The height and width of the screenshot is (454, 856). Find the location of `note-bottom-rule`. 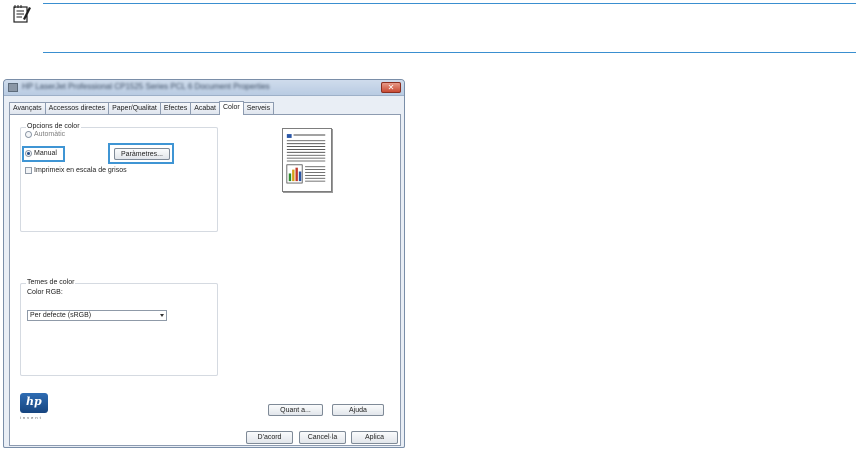

note-bottom-rule is located at coordinates (449, 52).